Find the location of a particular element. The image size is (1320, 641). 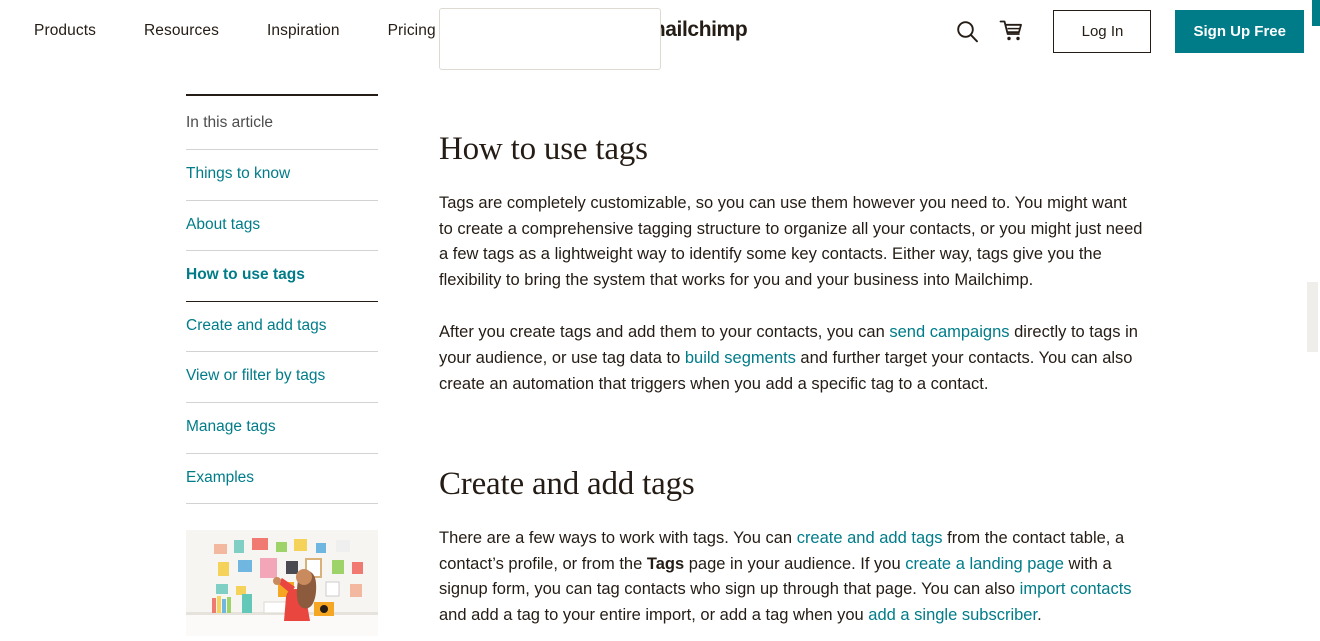

link-build-segments: build segments is located at coordinates (740, 358).